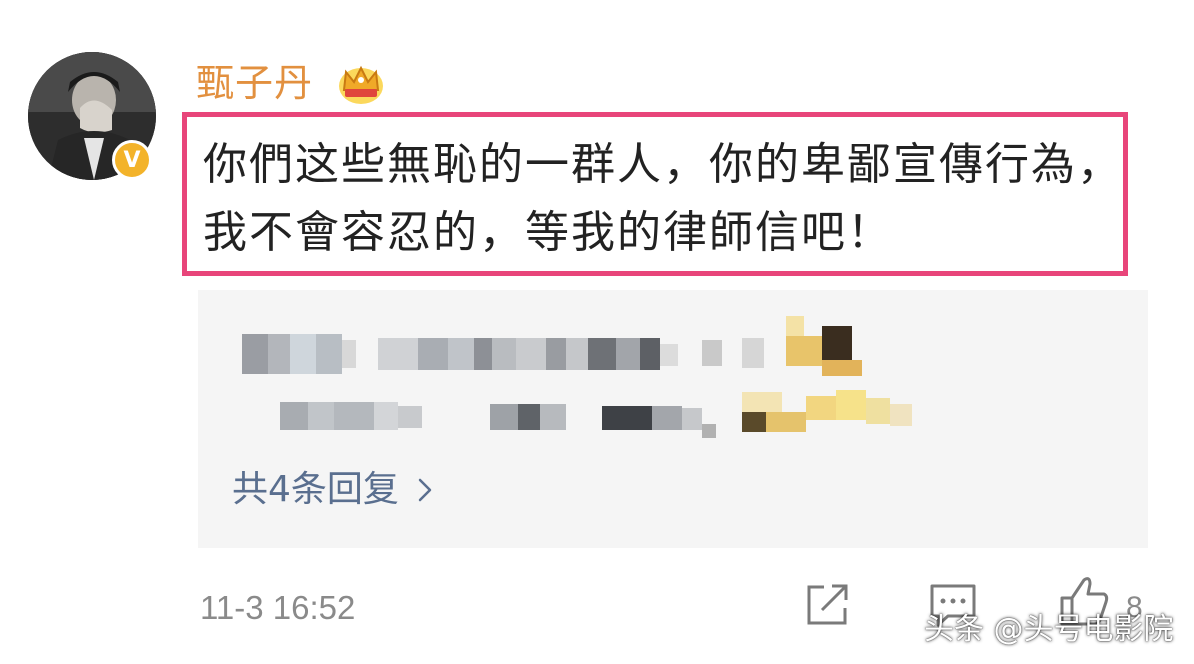 The width and height of the screenshot is (1194, 664). What do you see at coordinates (828, 605) in the screenshot?
I see `share-icon` at bounding box center [828, 605].